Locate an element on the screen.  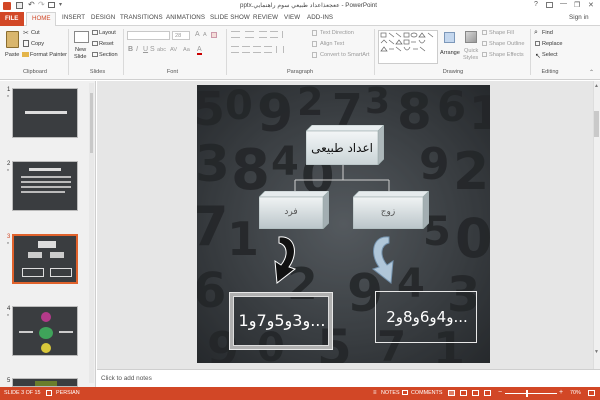
restore-button: ❐ is located at coordinates (577, 5).